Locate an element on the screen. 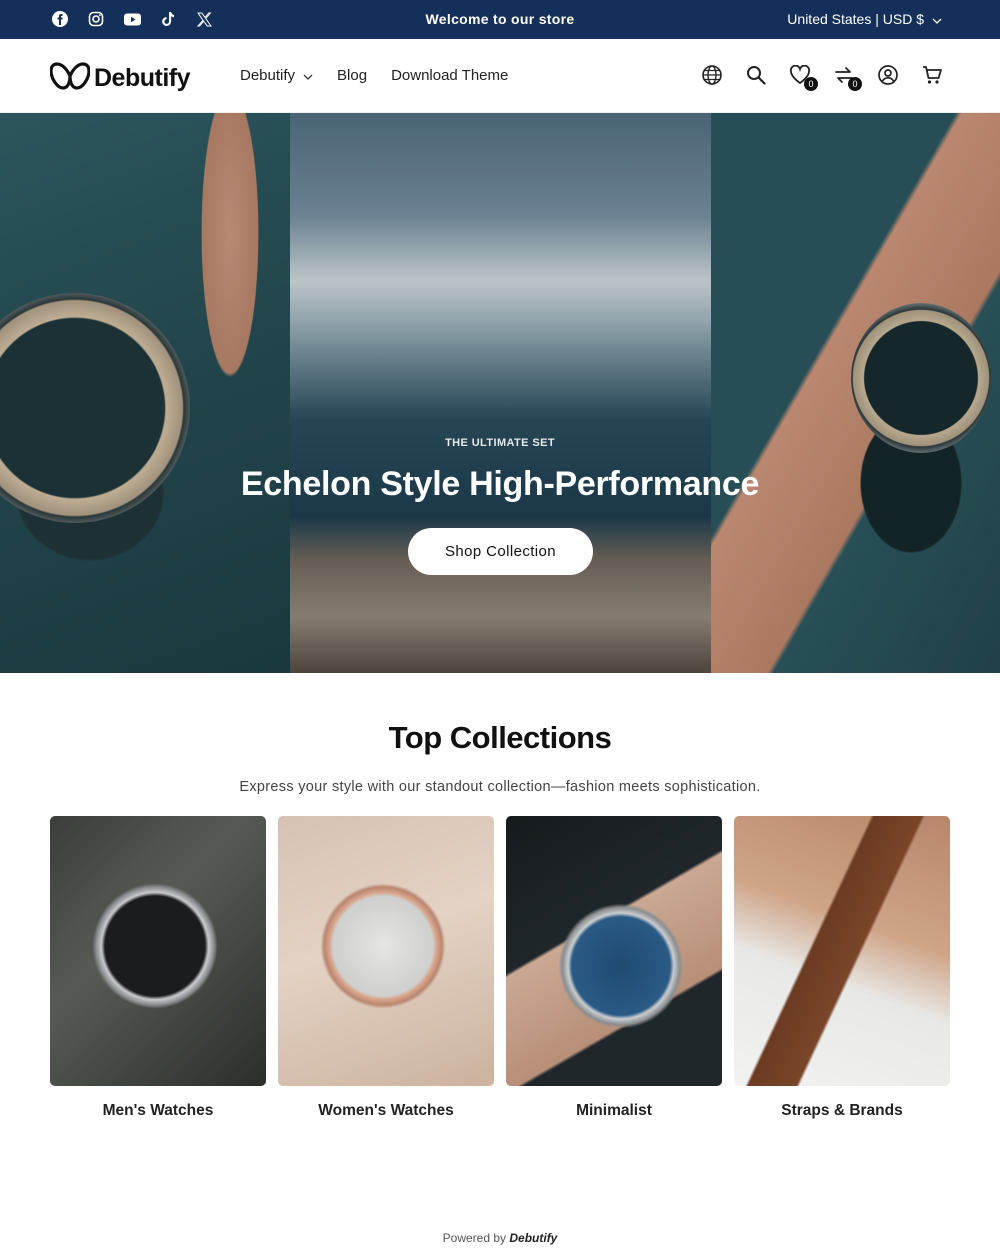 This screenshot has width=1000, height=1248. nav-item-debutify: Debutify is located at coordinates (276, 75).